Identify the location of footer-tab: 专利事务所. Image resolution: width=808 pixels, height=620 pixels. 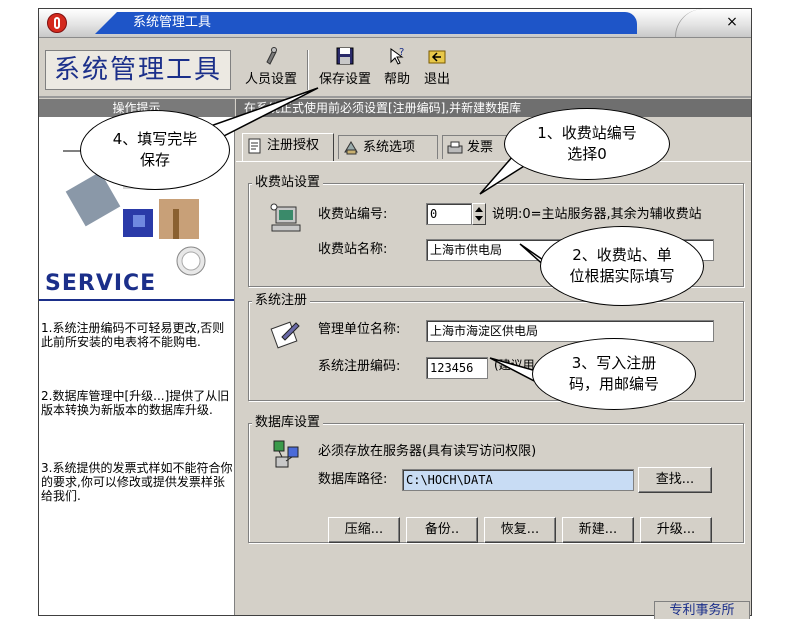
(702, 610).